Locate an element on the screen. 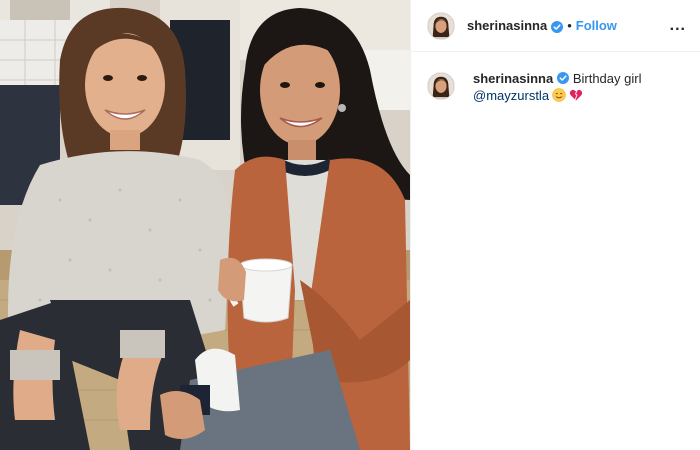  username: sherinasinna is located at coordinates (507, 25).